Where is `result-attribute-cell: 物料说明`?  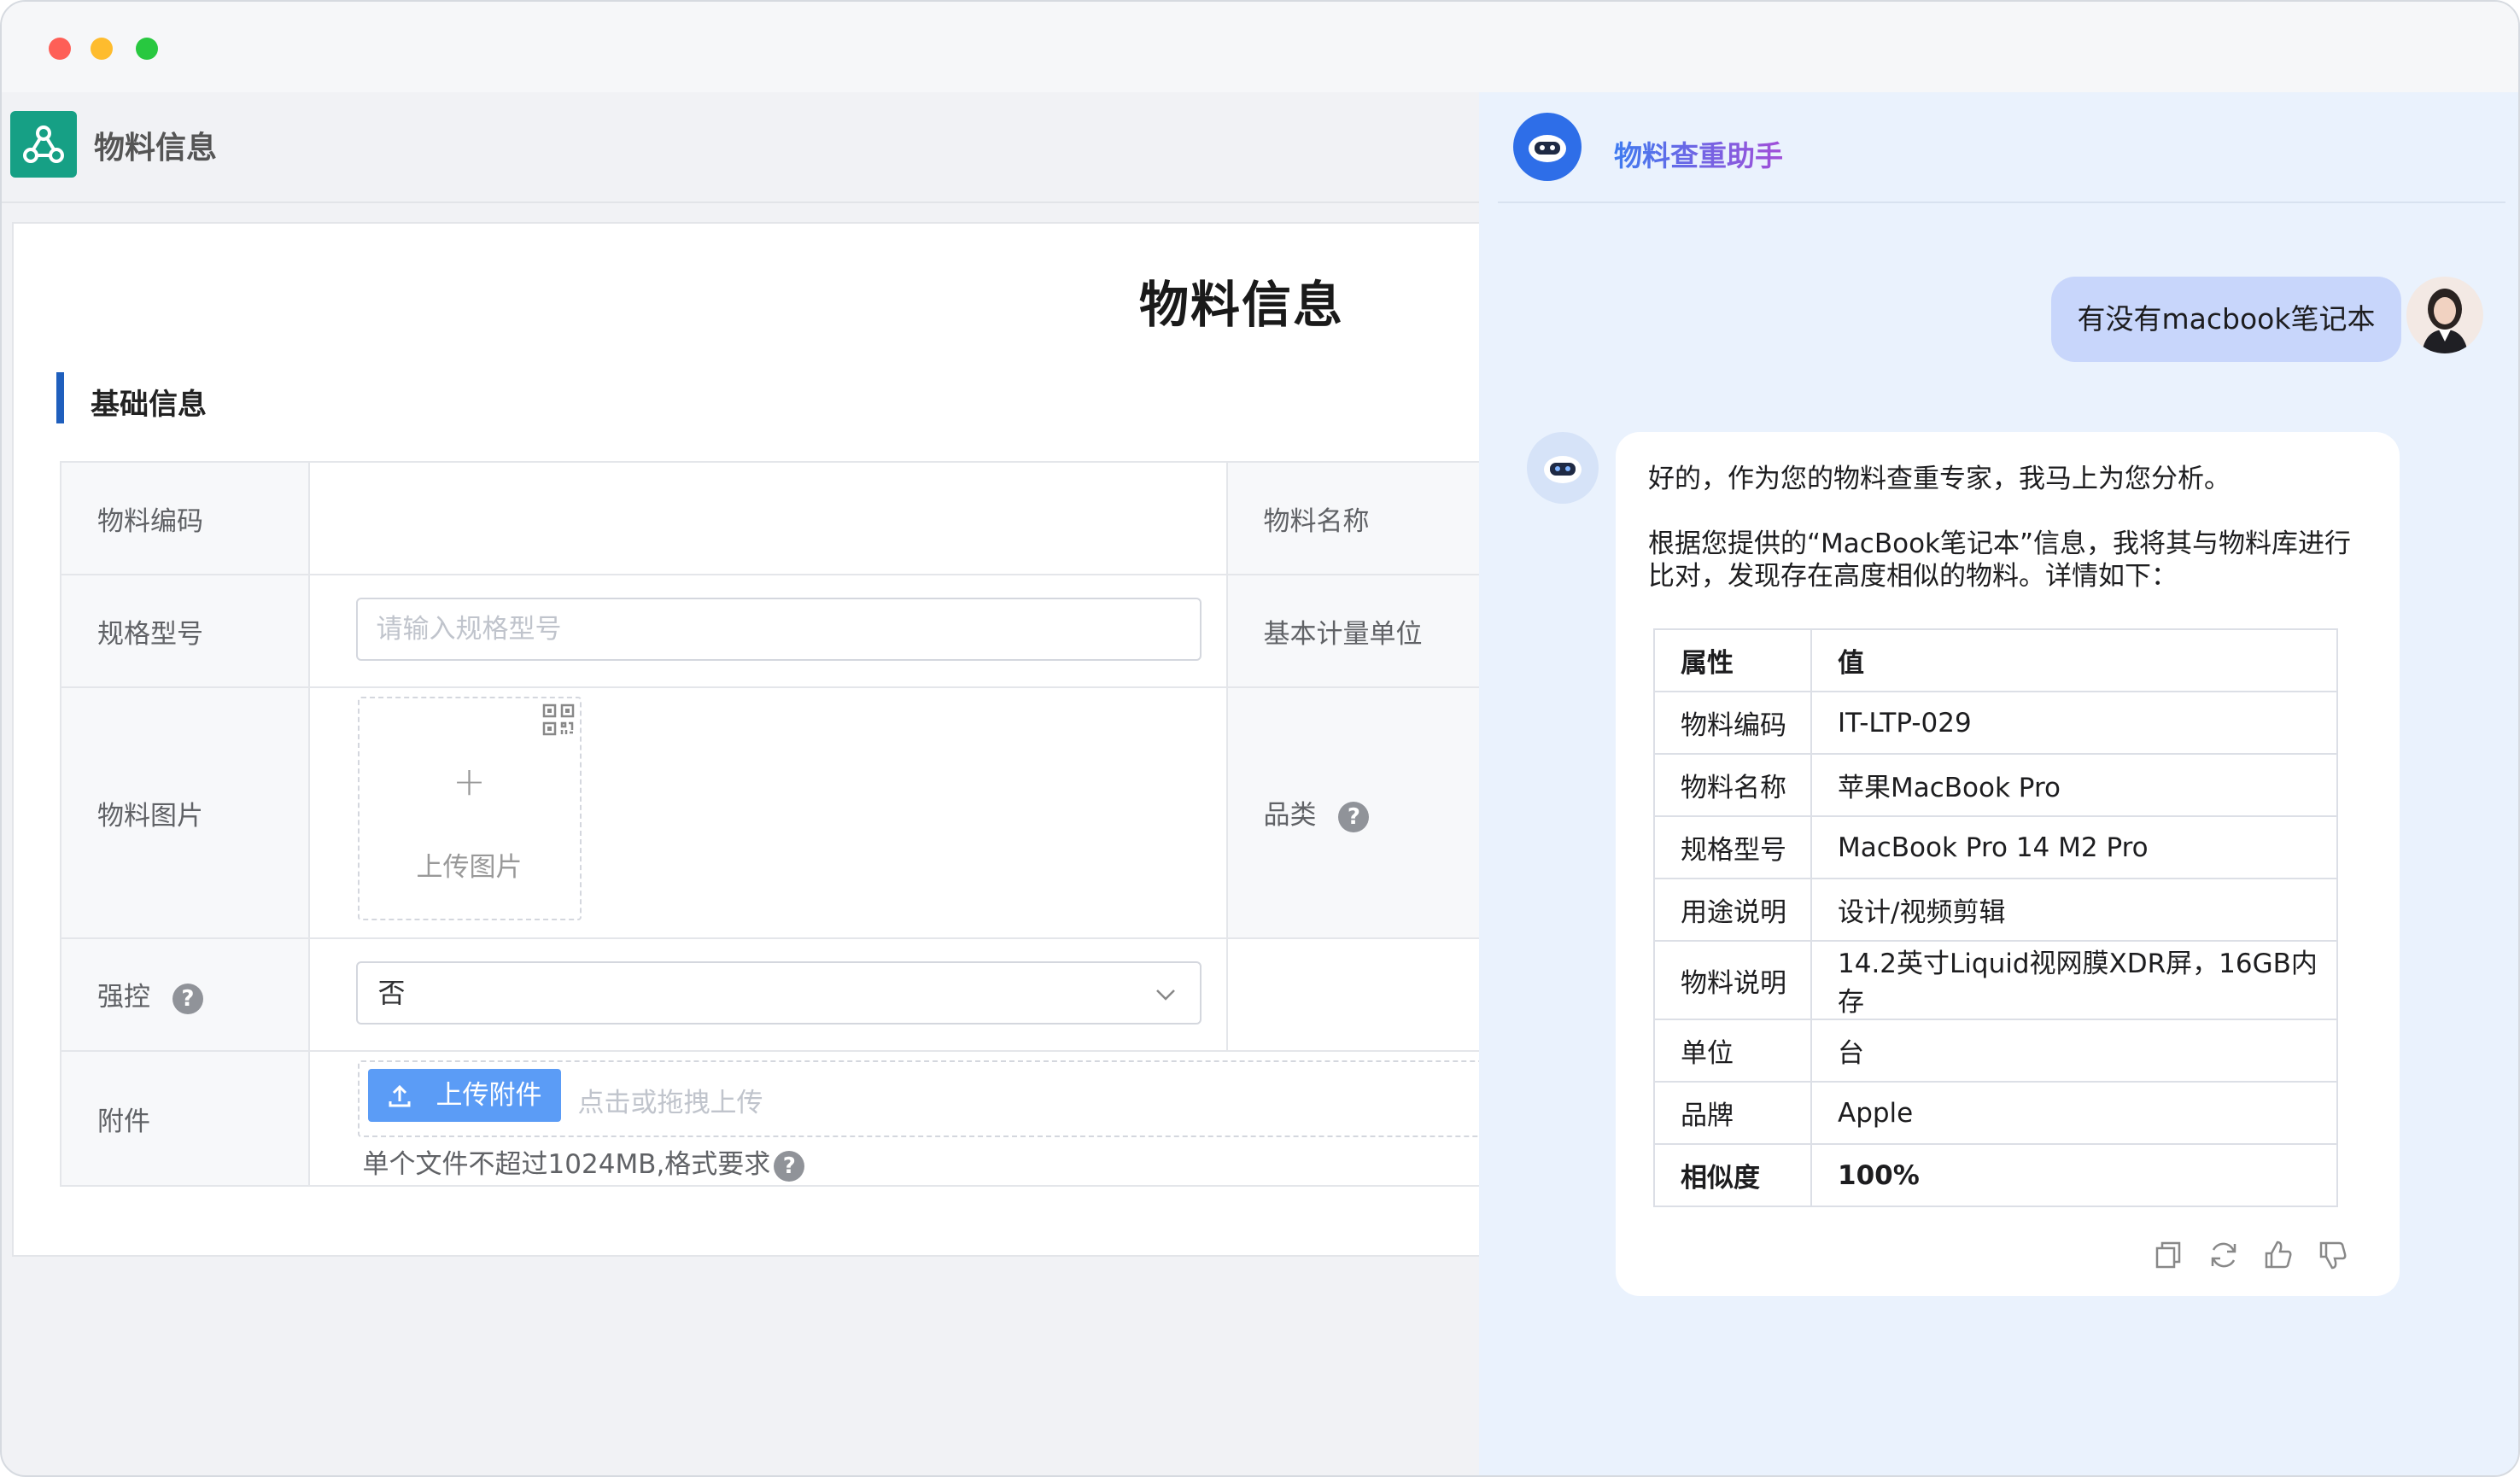
result-attribute-cell: 物料说明 is located at coordinates (1732, 980).